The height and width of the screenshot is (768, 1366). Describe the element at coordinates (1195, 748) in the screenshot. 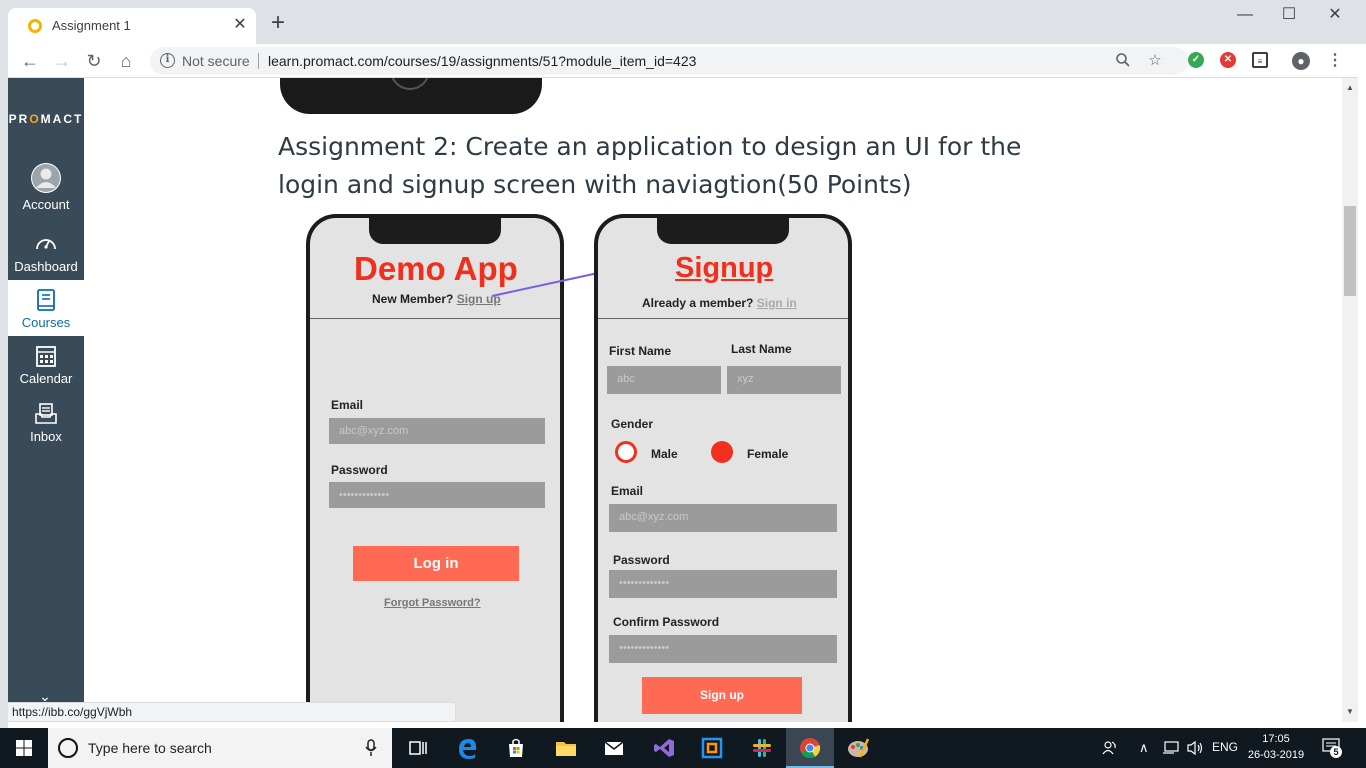

I see `volume-icon` at that location.